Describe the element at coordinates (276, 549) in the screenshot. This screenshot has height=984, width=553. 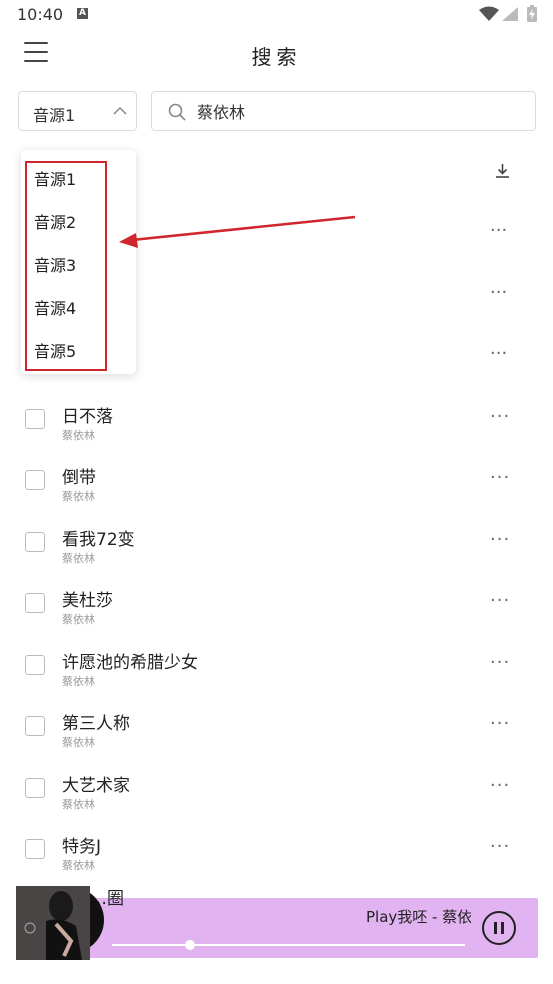
I see `song-row: 看我72变 蔡依林 ···` at that location.